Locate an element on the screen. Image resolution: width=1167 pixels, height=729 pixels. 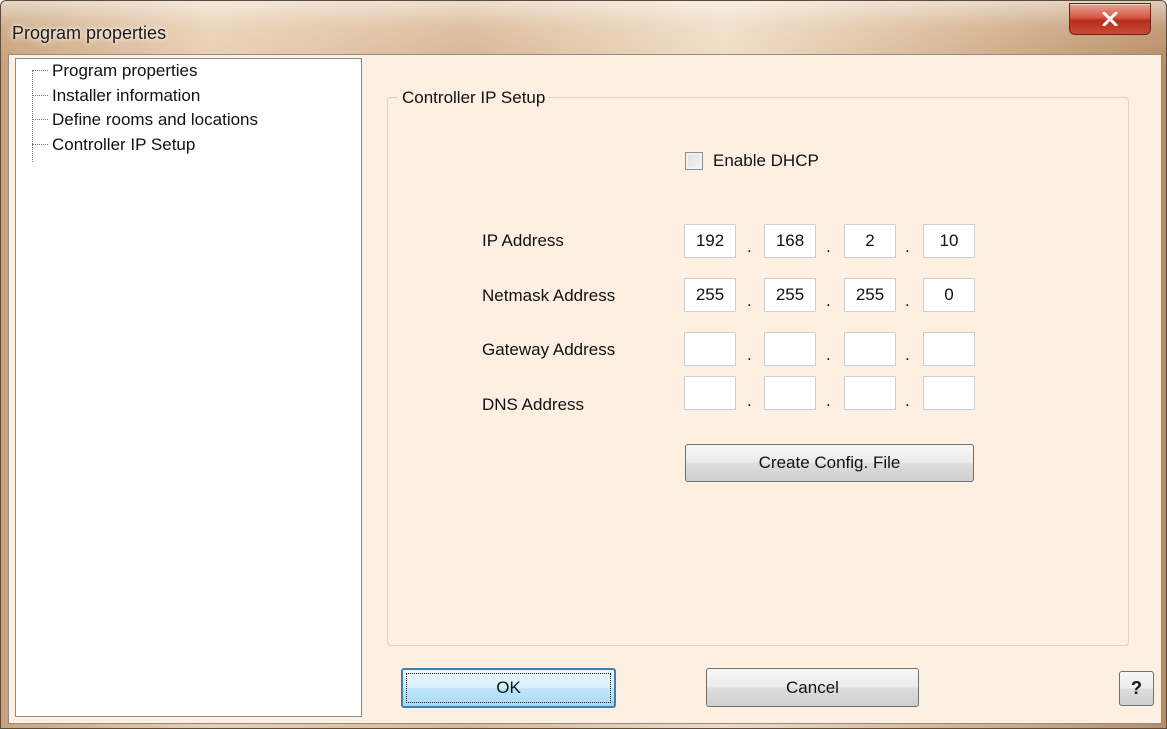
dns-address-label: DNS Address is located at coordinates (533, 404).